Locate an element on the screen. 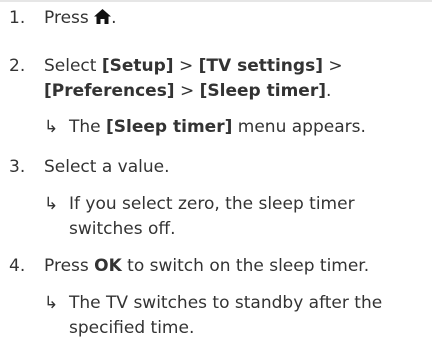 This screenshot has height=362, width=432. step-text-line2: [Preferences] > [Sleep timer]. is located at coordinates (236, 91).